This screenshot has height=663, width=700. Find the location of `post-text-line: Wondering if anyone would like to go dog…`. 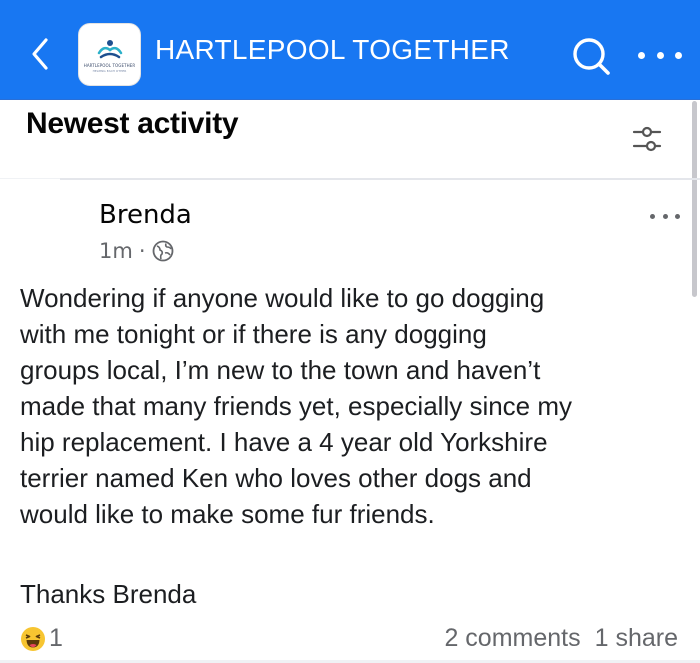

post-text-line: Wondering if anyone would like to go dog… is located at coordinates (282, 298).